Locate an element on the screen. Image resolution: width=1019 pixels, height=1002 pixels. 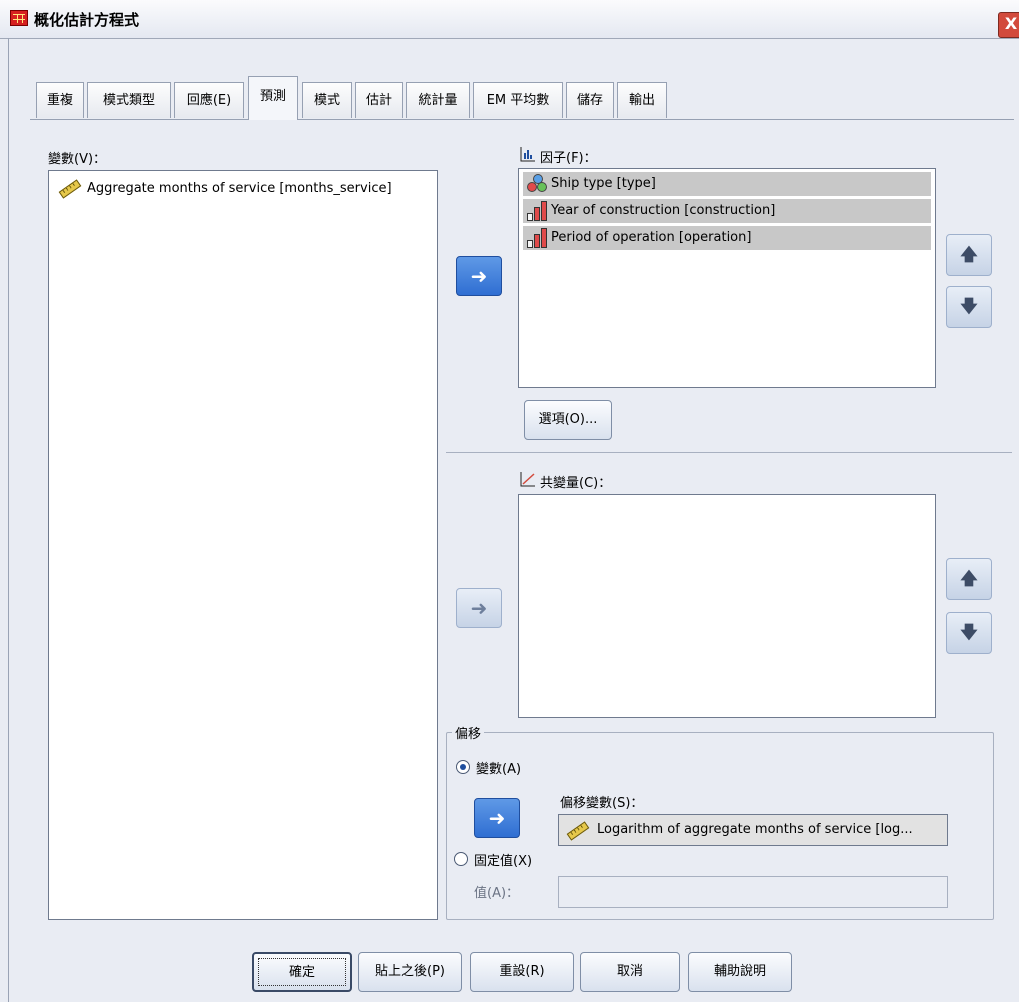
covariates-listbox is located at coordinates (727, 606).